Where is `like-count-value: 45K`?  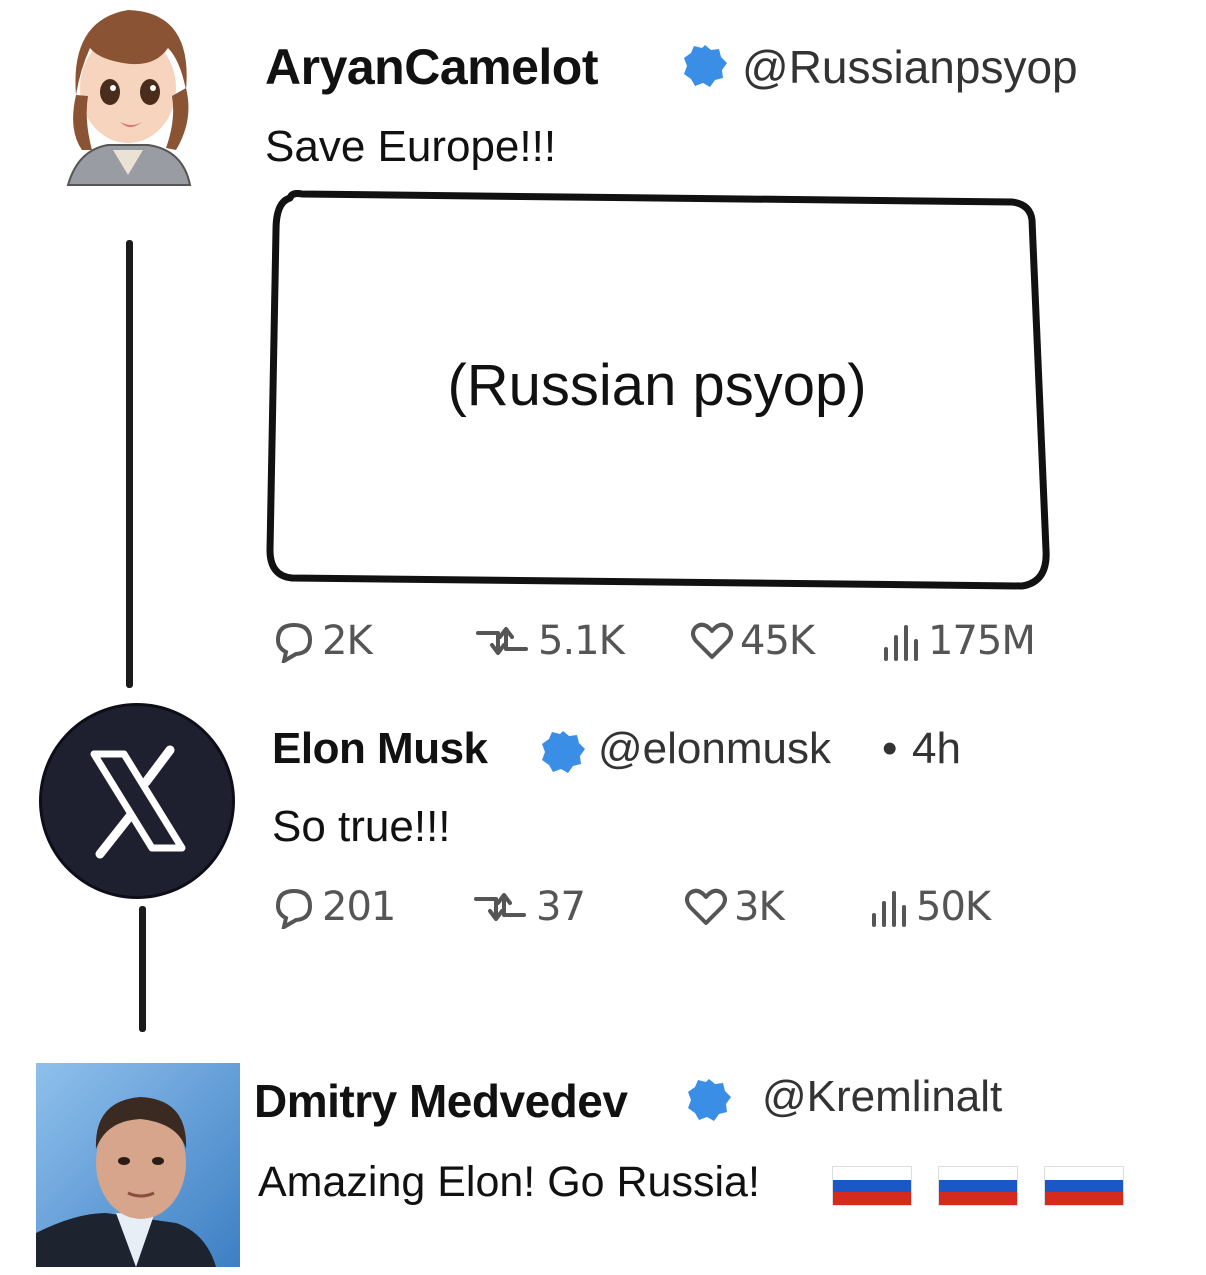
like-count-value: 45K is located at coordinates (777, 641).